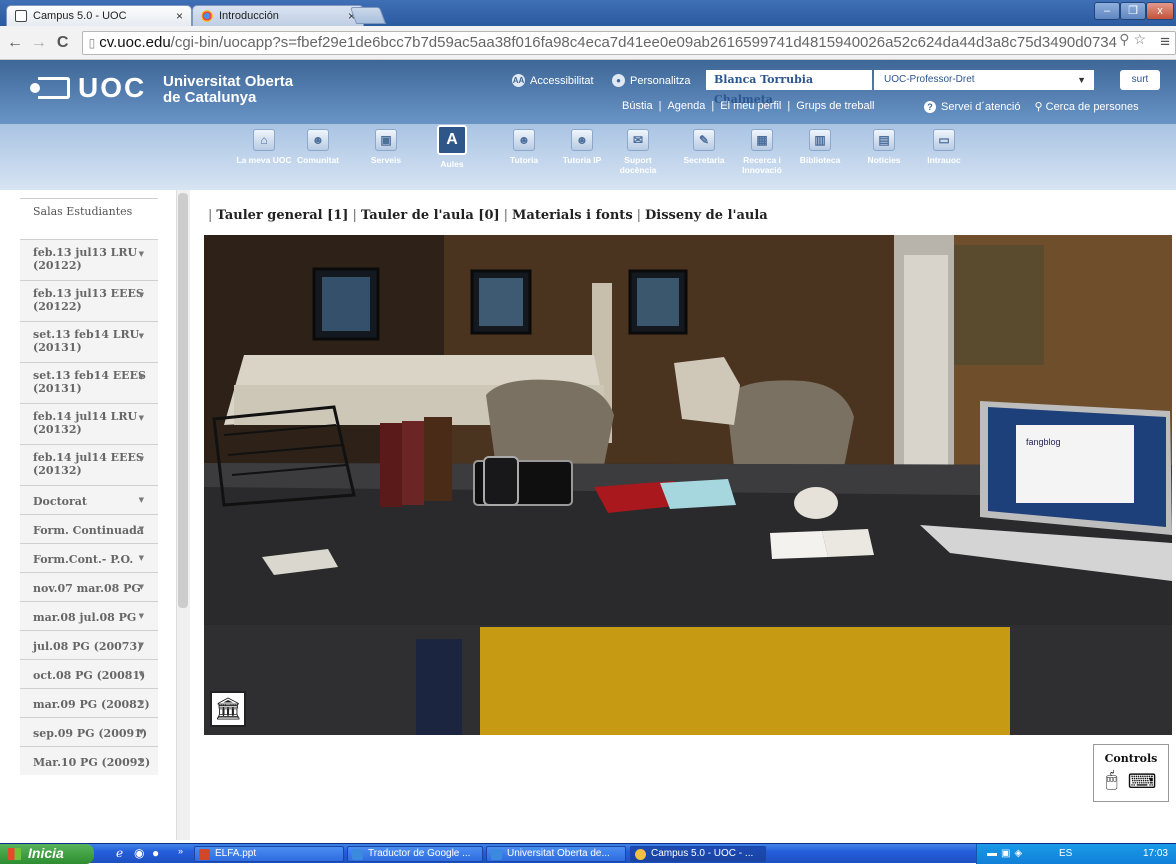 The width and height of the screenshot is (1176, 864). Describe the element at coordinates (89, 615) in the screenshot. I see `sidebar-item: mar.08 jul.08 PG ▼` at that location.